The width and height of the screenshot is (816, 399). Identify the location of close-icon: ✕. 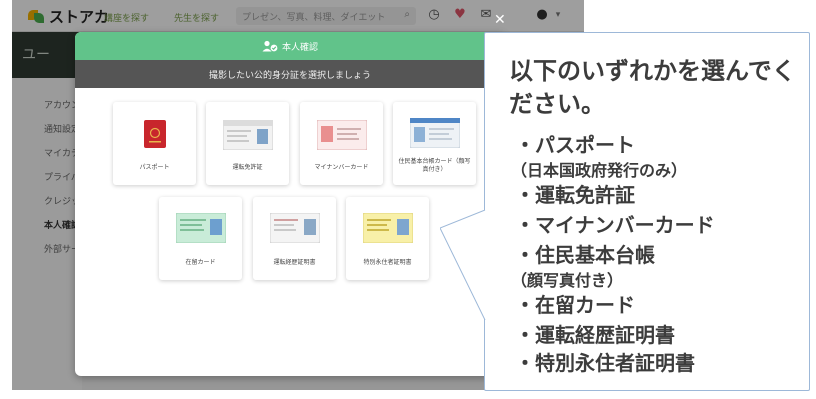
(500, 20).